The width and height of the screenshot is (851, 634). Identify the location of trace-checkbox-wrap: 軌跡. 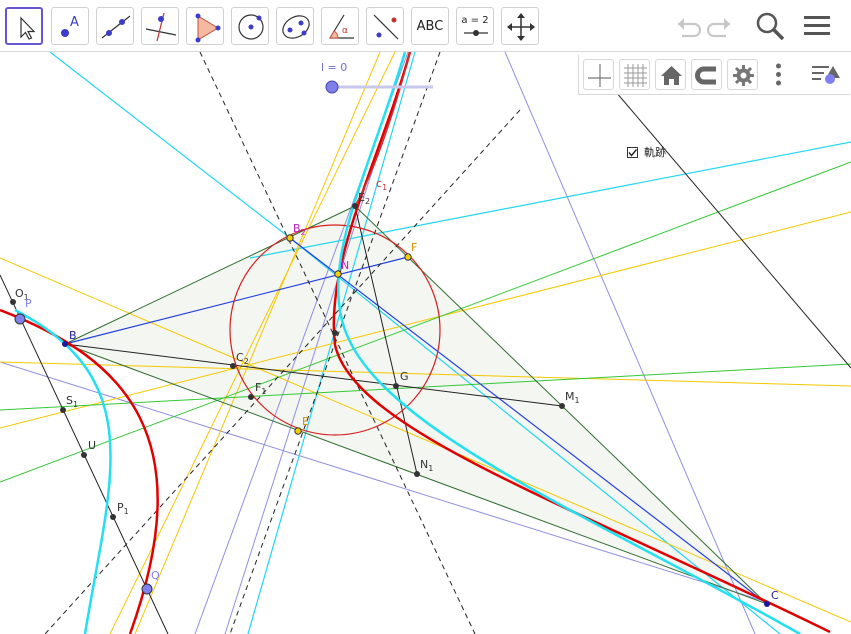
(646, 152).